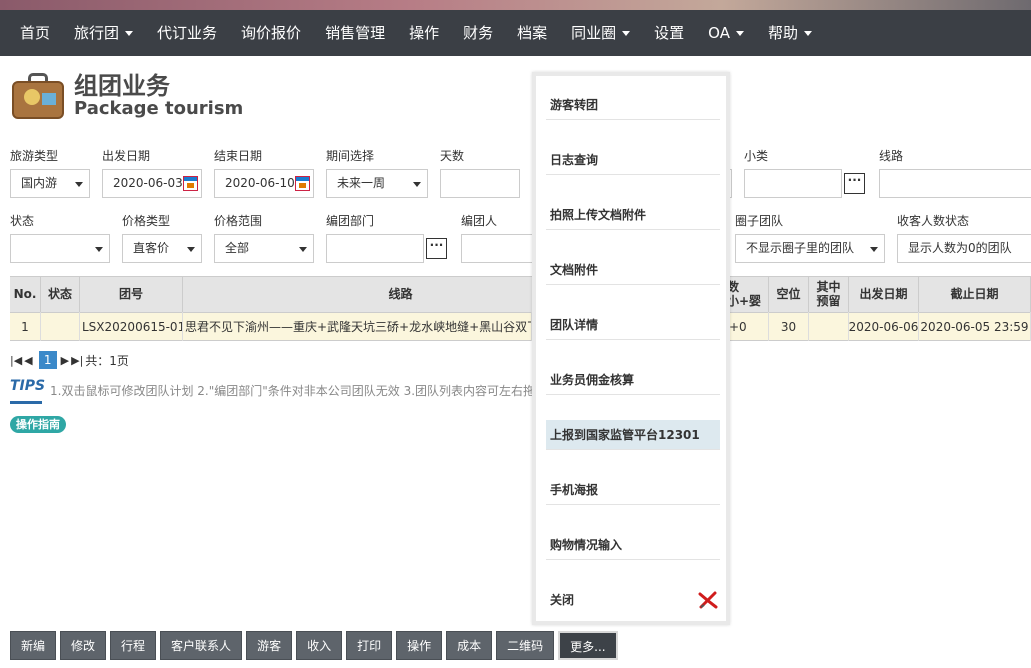  What do you see at coordinates (146, 221) in the screenshot?
I see `price-type-label: 价格类型` at bounding box center [146, 221].